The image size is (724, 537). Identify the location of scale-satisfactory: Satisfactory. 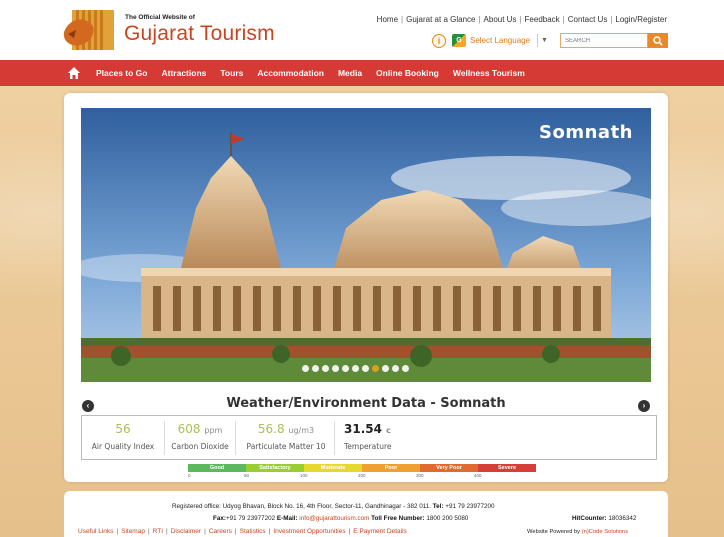
(275, 468).